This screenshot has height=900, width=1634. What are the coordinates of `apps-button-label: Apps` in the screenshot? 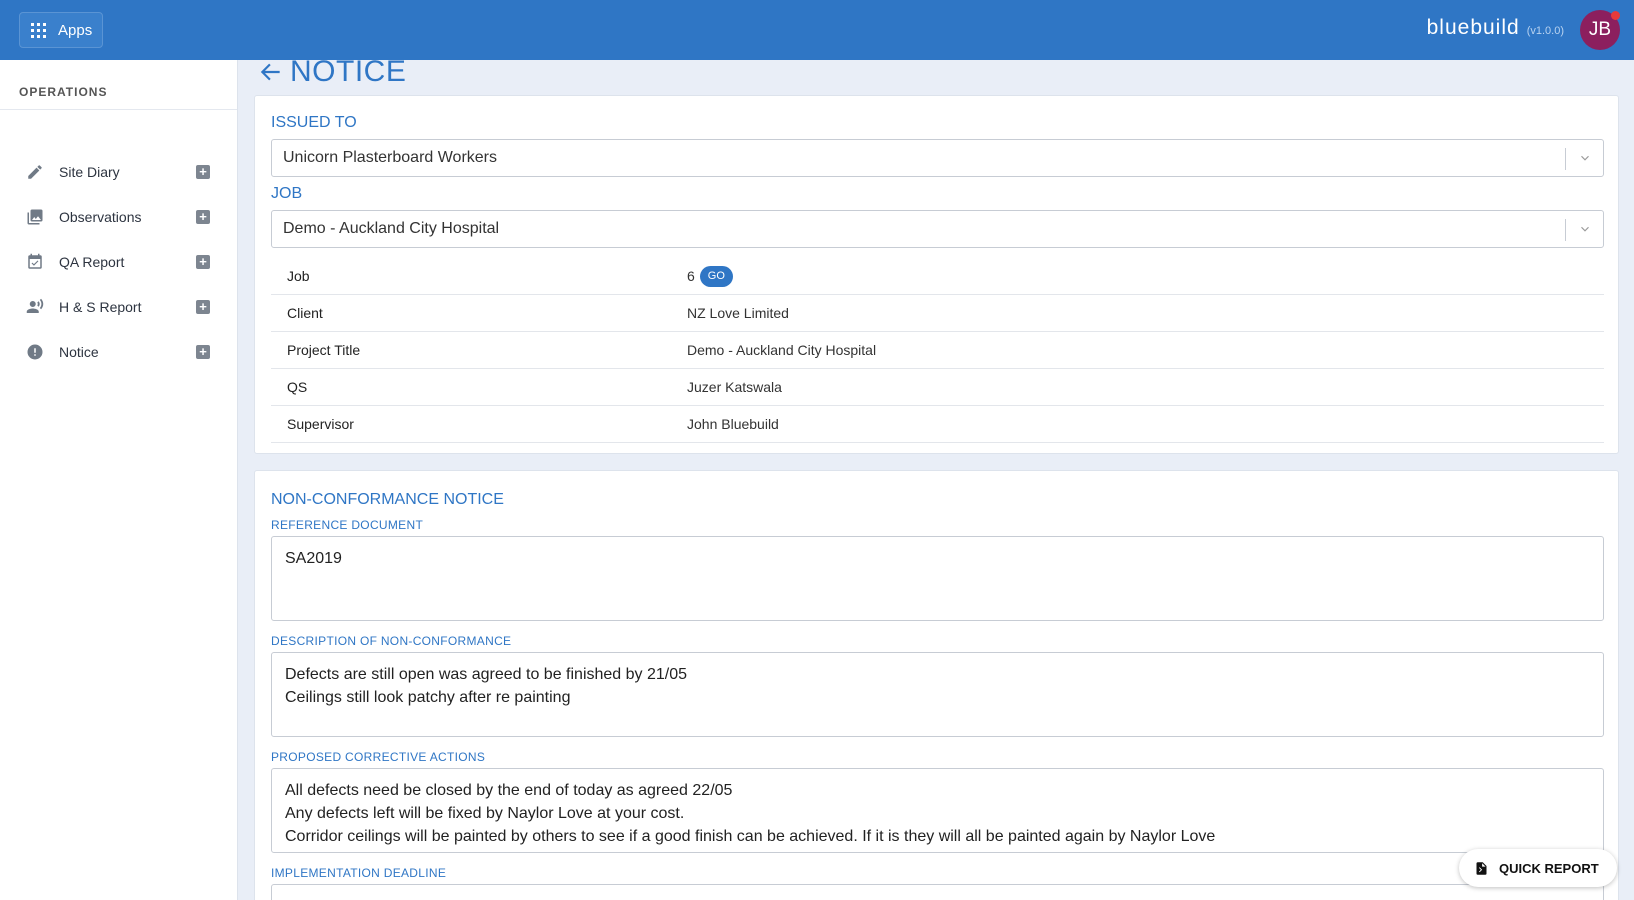 It's located at (75, 30).